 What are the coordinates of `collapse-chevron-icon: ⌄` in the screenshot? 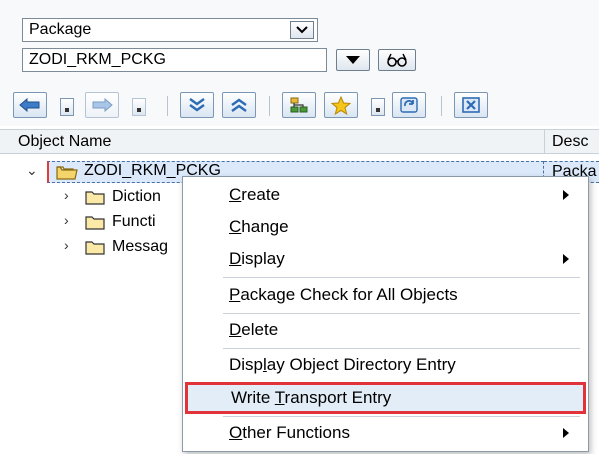 It's located at (32, 170).